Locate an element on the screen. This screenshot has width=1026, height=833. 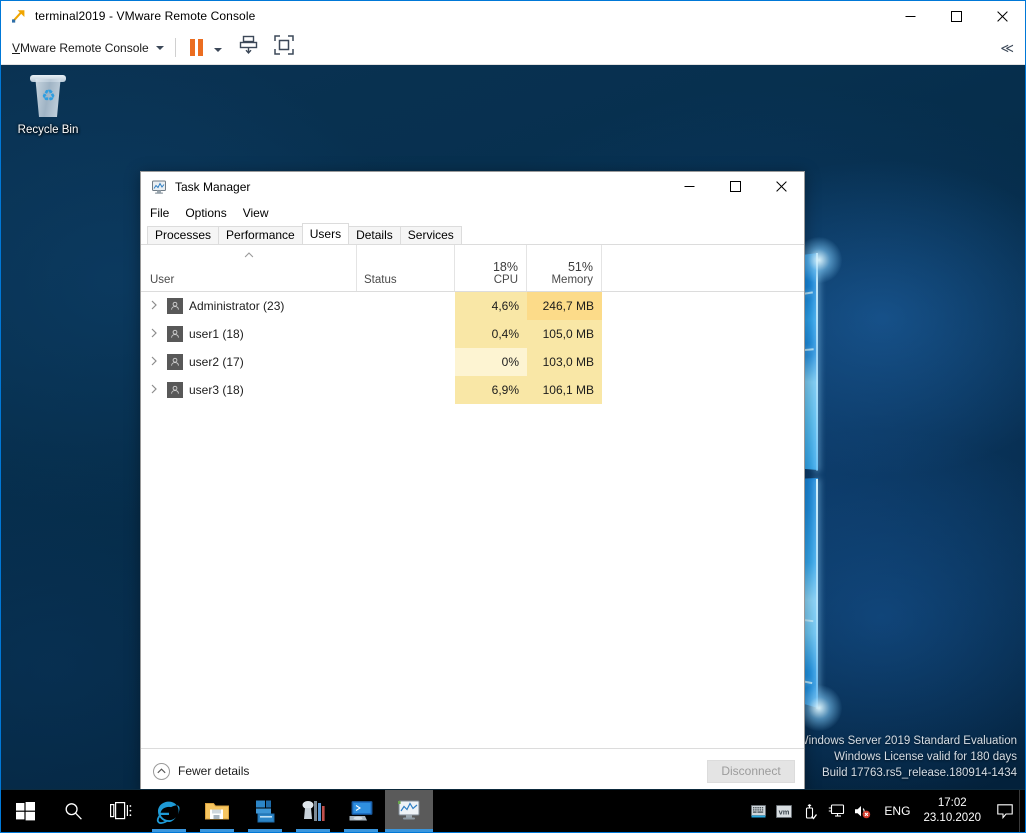
language-indicator: ENG is located at coordinates (897, 811).